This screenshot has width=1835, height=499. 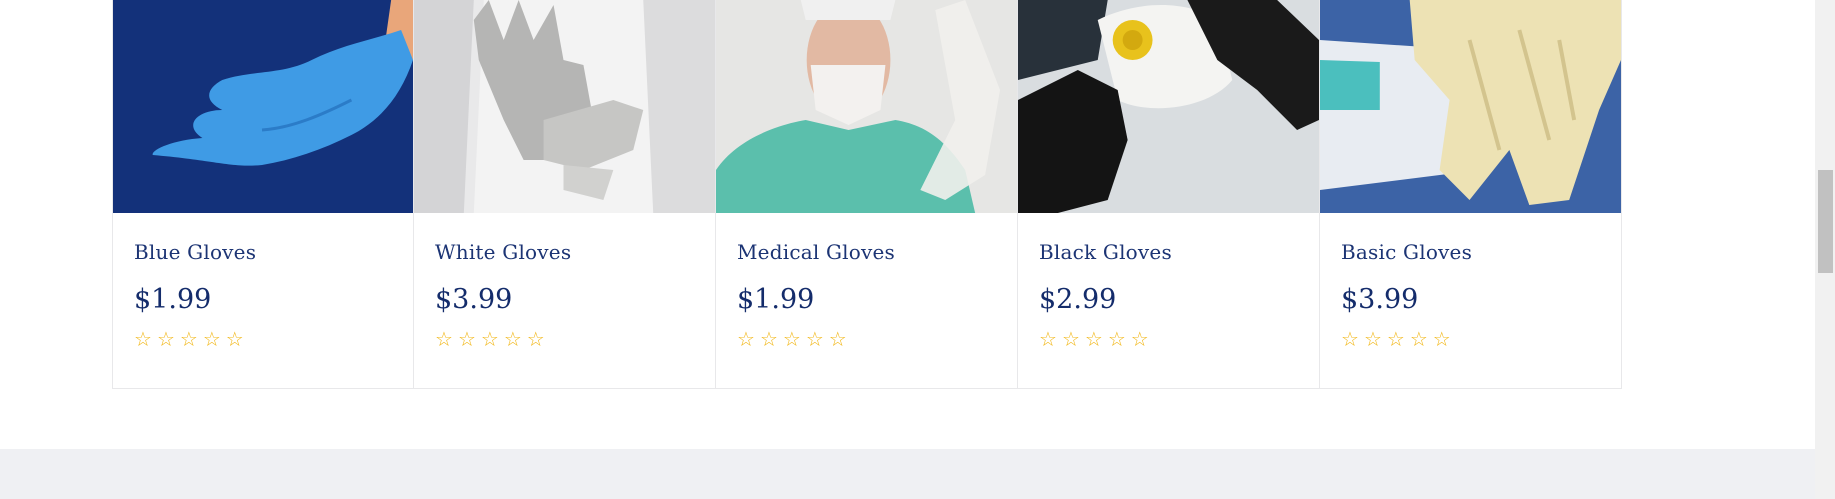 I want to click on product-name: Blue Gloves, so click(x=263, y=252).